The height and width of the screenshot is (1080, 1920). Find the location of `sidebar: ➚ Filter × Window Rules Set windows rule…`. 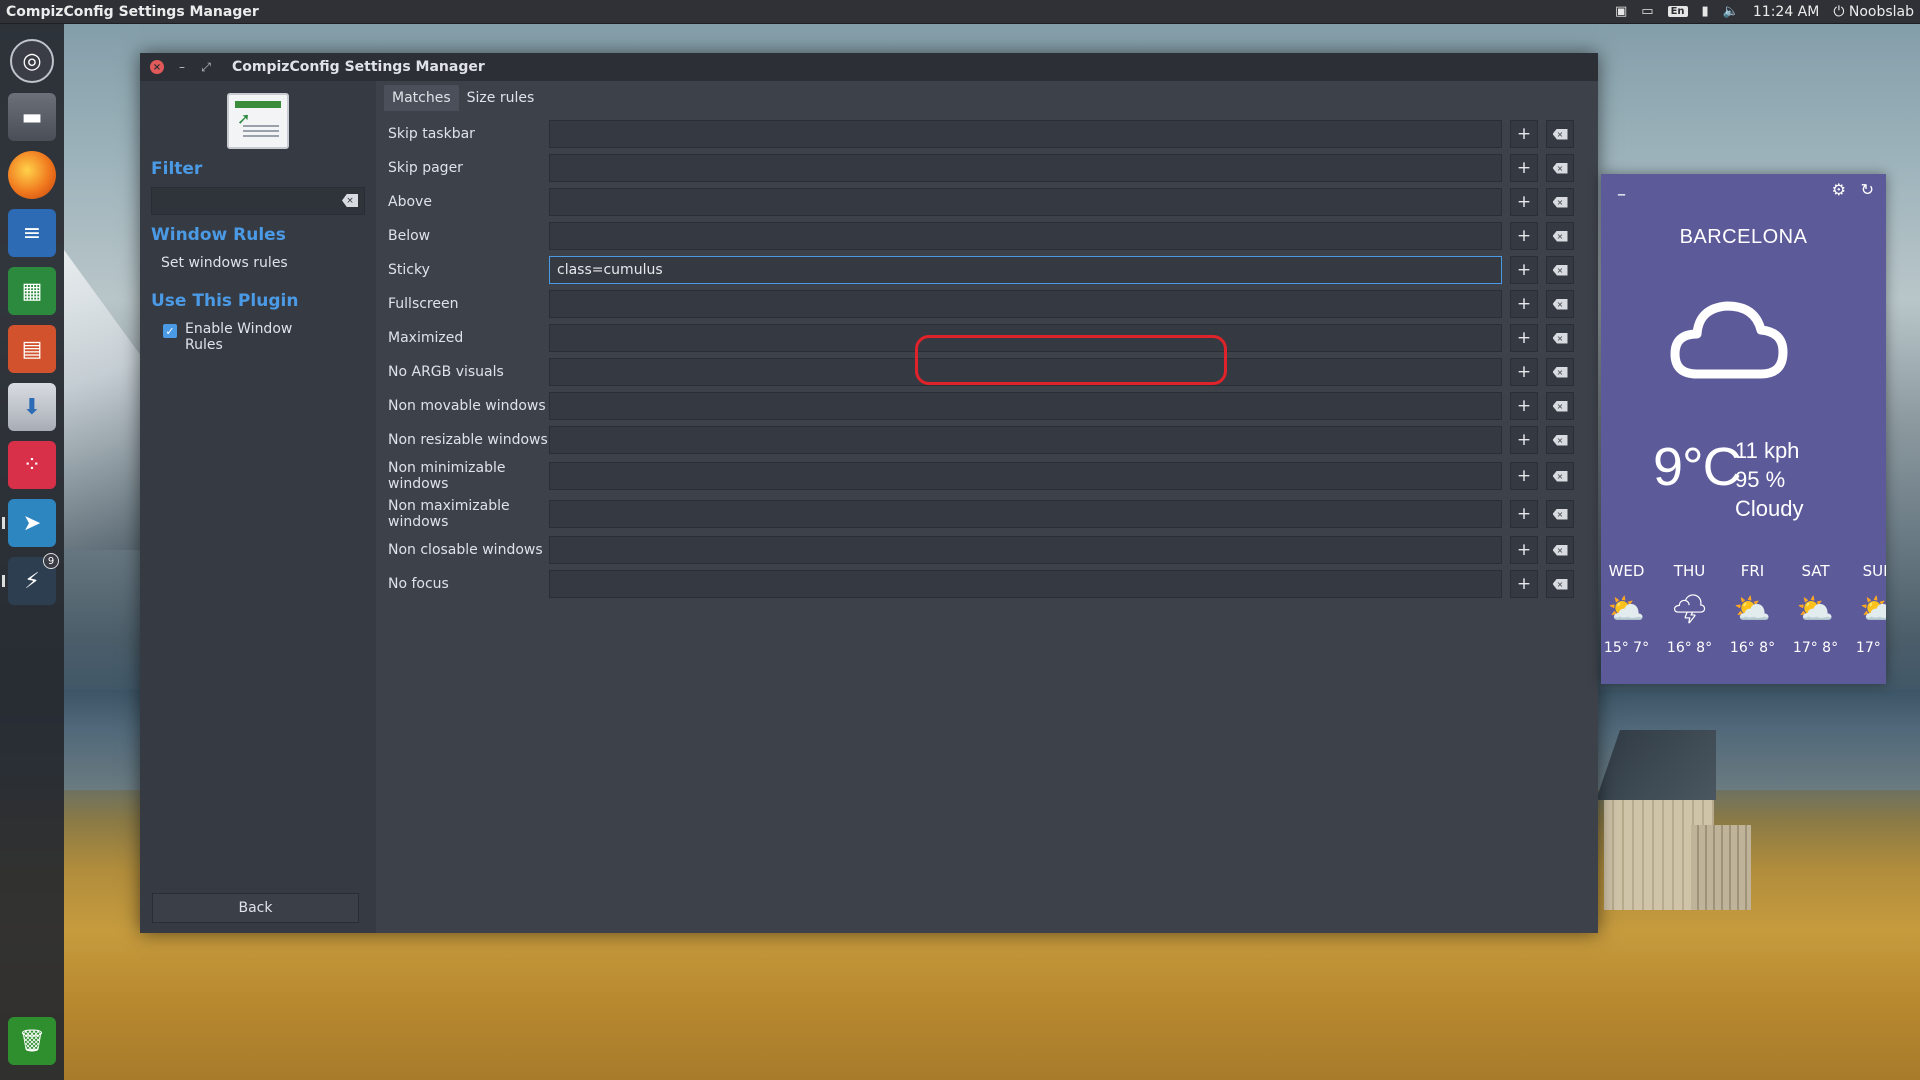

sidebar: ➚ Filter × Window Rules Set windows rule… is located at coordinates (258, 507).